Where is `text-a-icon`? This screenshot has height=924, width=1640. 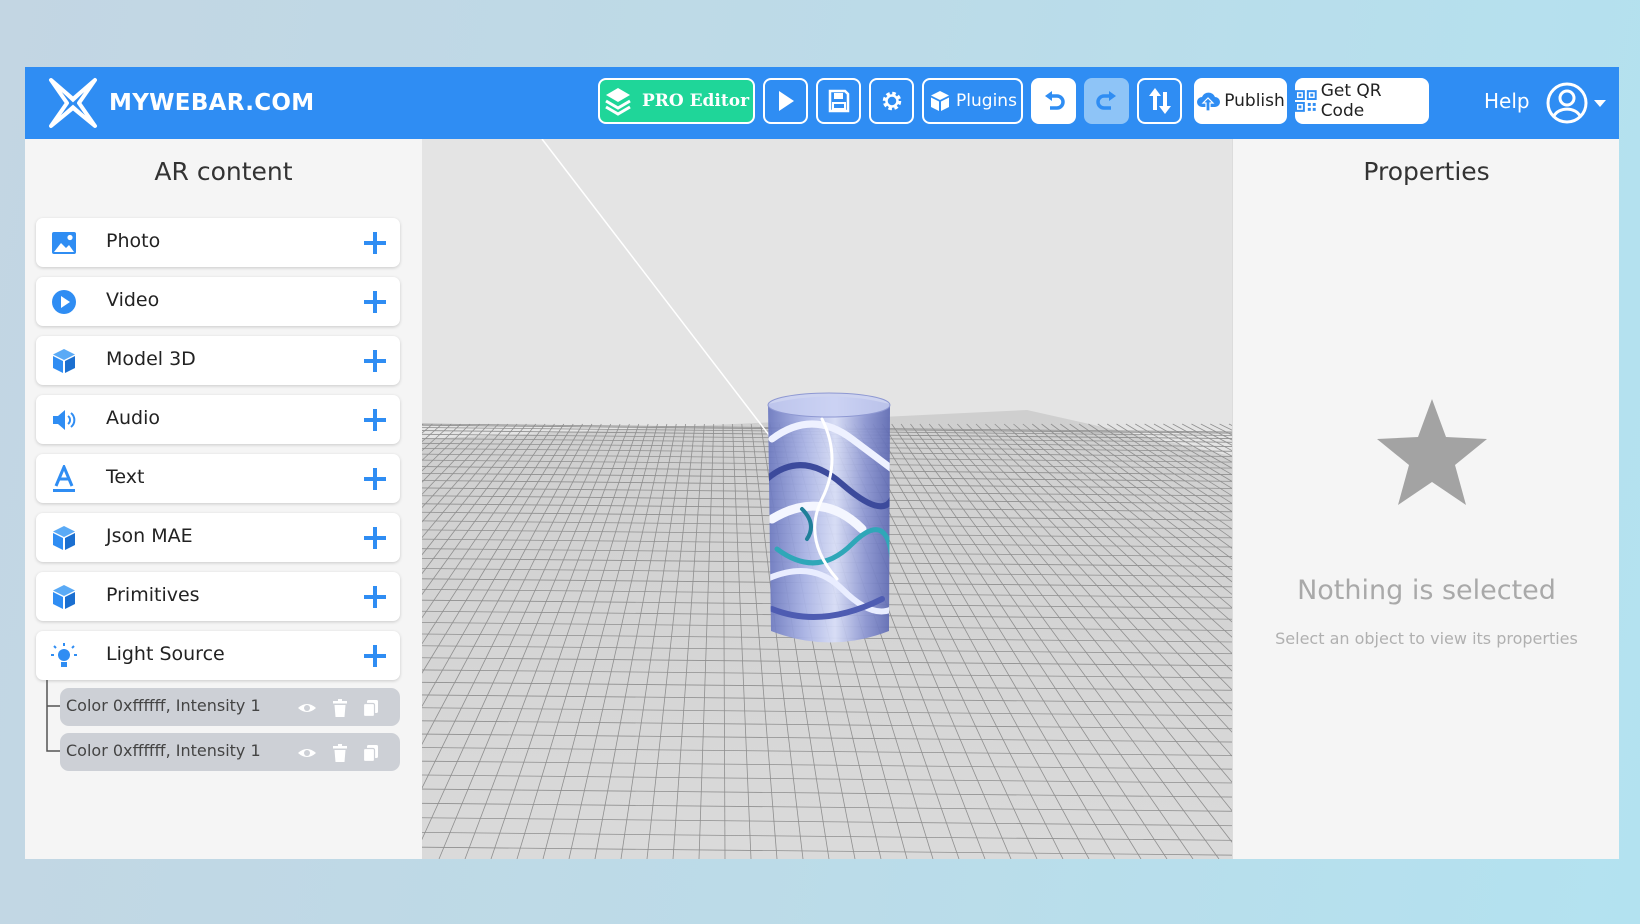 text-a-icon is located at coordinates (64, 478).